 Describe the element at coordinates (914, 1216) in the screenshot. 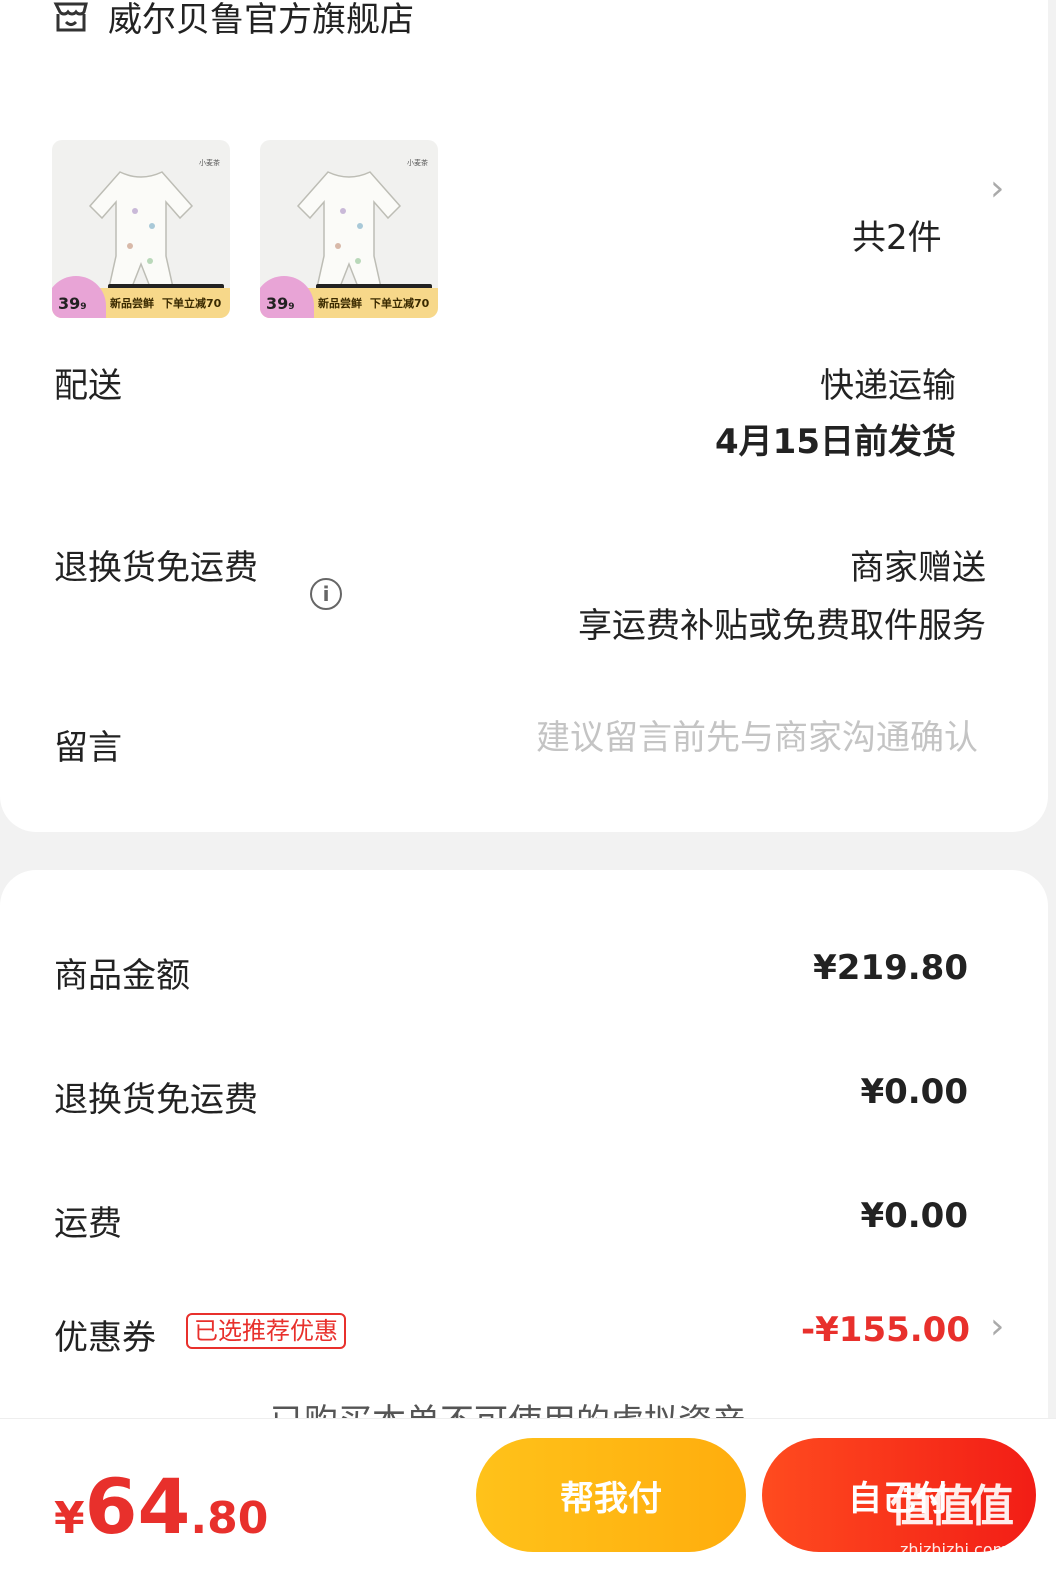

I see `freight-value: ¥0.00` at that location.